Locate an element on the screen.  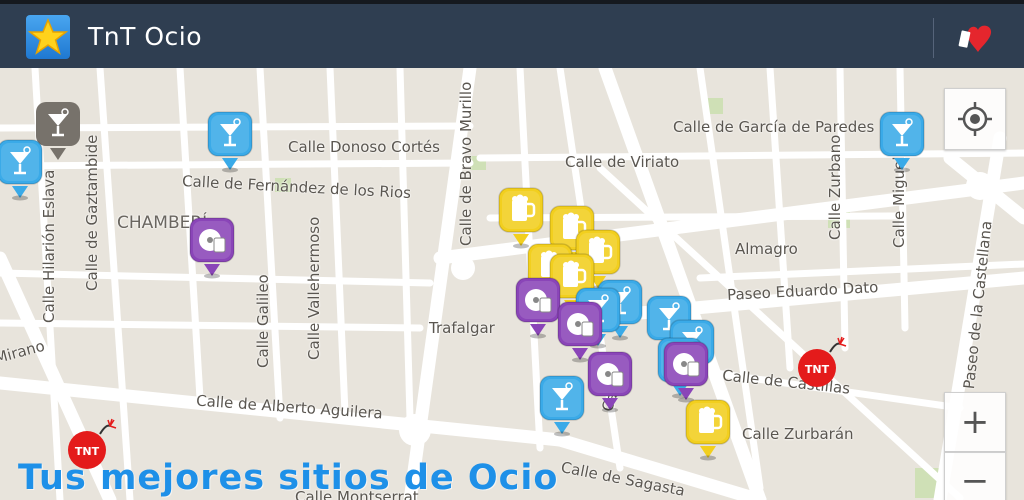
street-label: Calle Zurbarán is located at coordinates (798, 434).